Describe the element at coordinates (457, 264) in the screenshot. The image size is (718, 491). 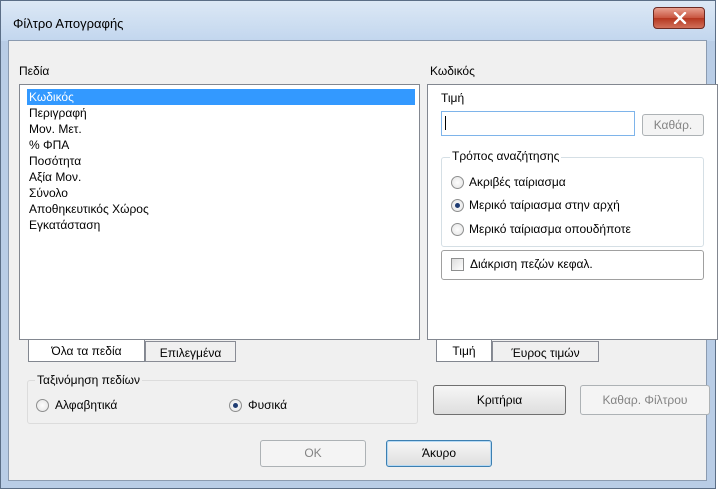
I see `case-sensitive-checkbox` at that location.